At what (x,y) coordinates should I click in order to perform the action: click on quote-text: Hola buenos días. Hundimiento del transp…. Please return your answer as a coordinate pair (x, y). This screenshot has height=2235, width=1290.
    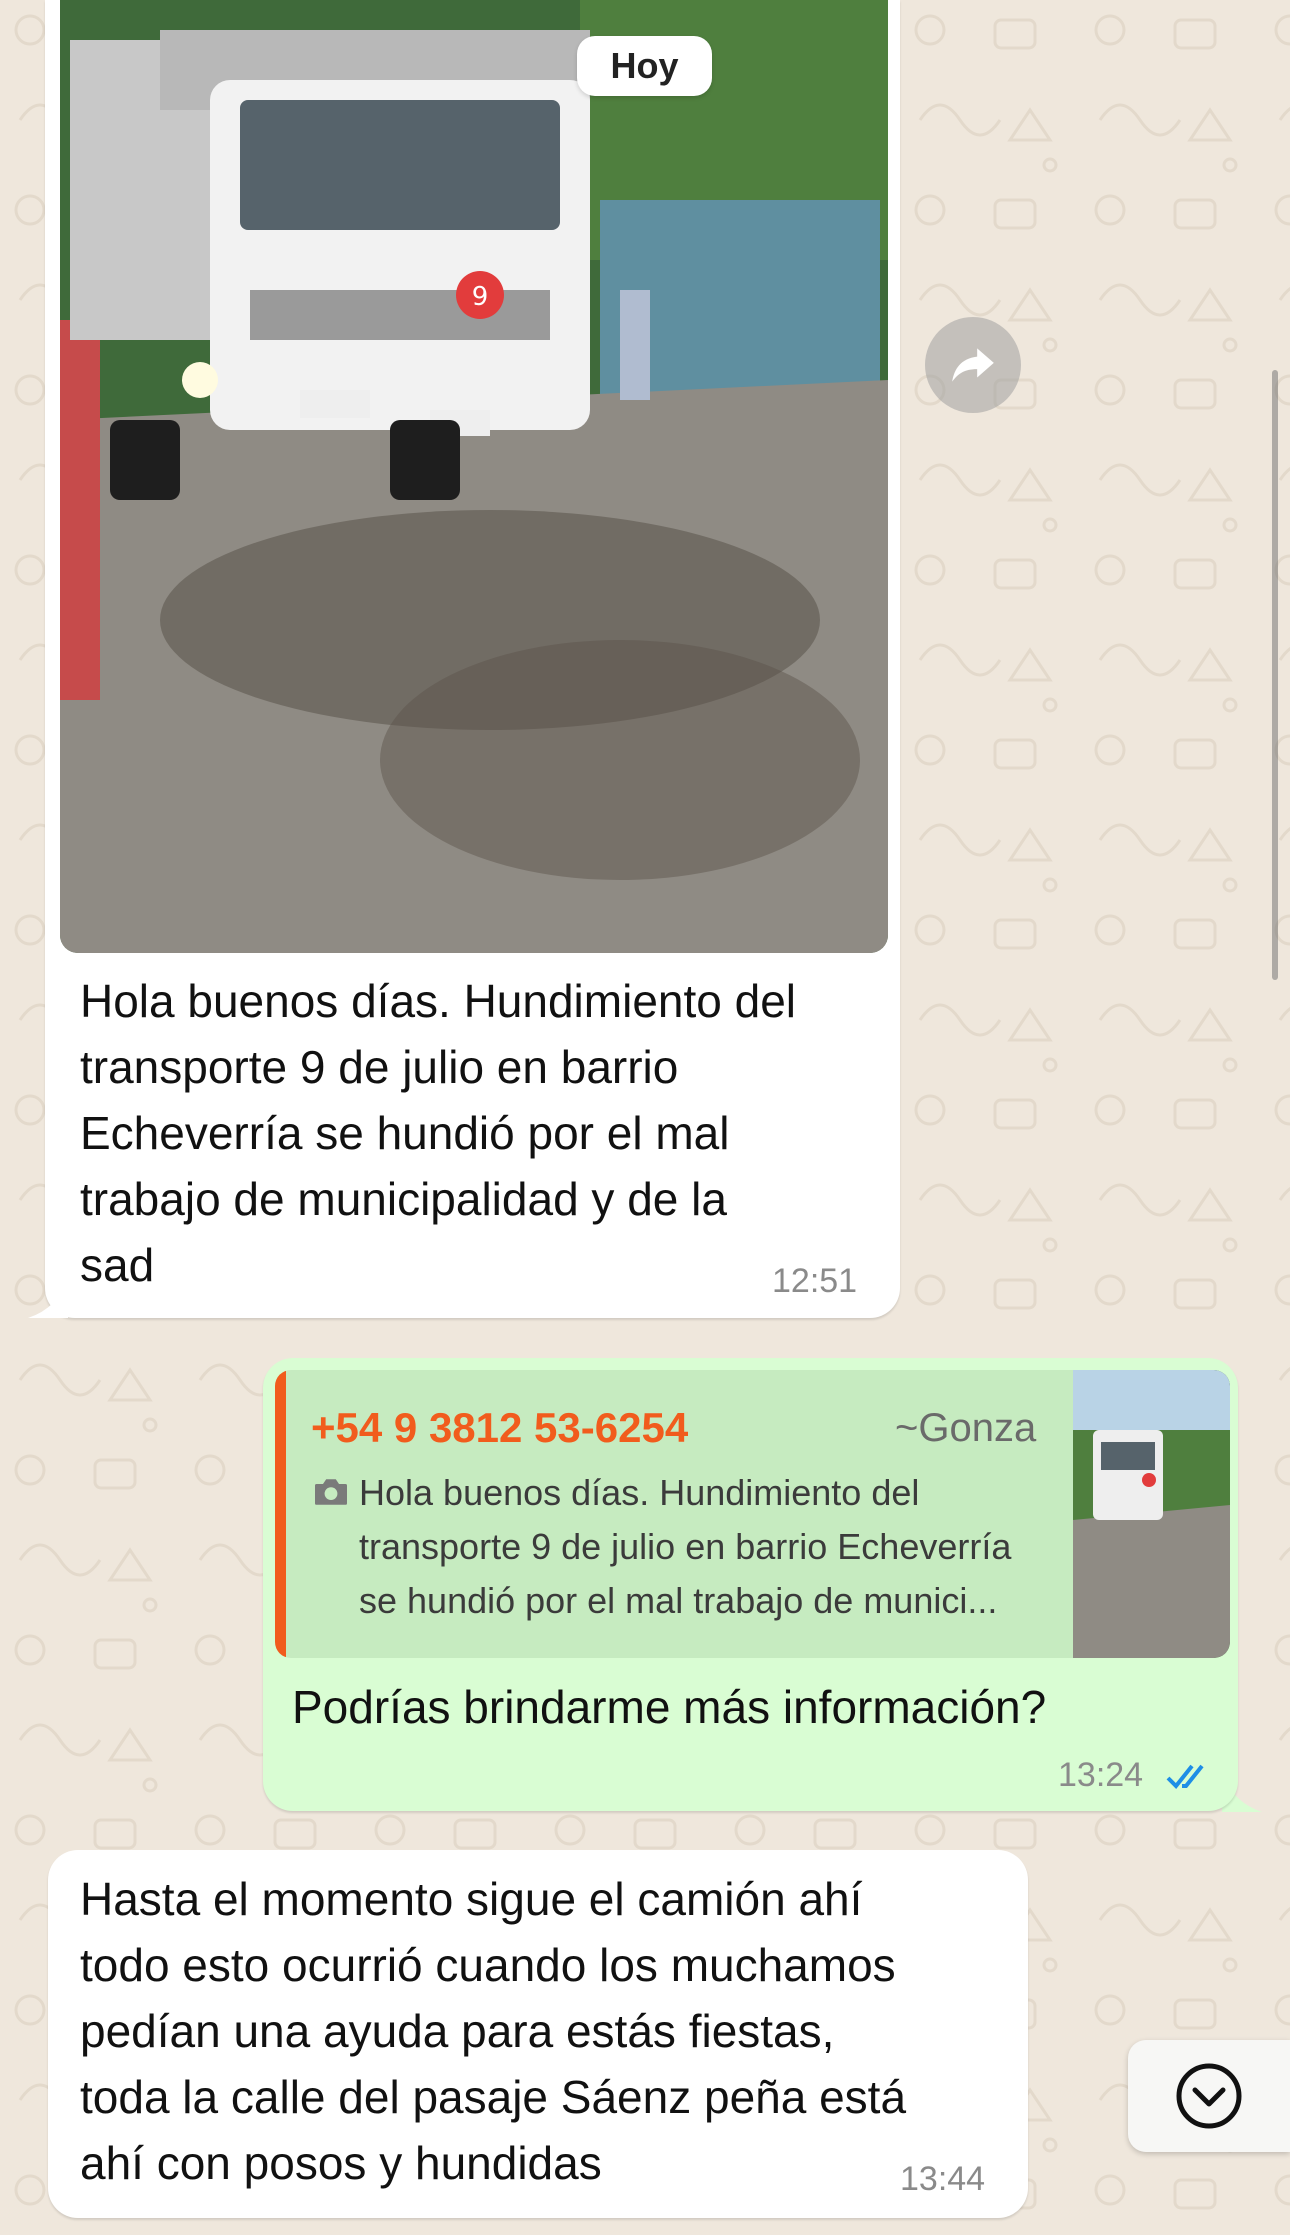
    Looking at the image, I should click on (685, 1546).